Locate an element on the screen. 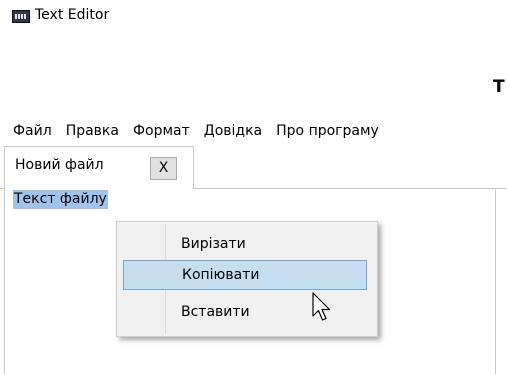  arrow-cursor-icon is located at coordinates (321, 306).